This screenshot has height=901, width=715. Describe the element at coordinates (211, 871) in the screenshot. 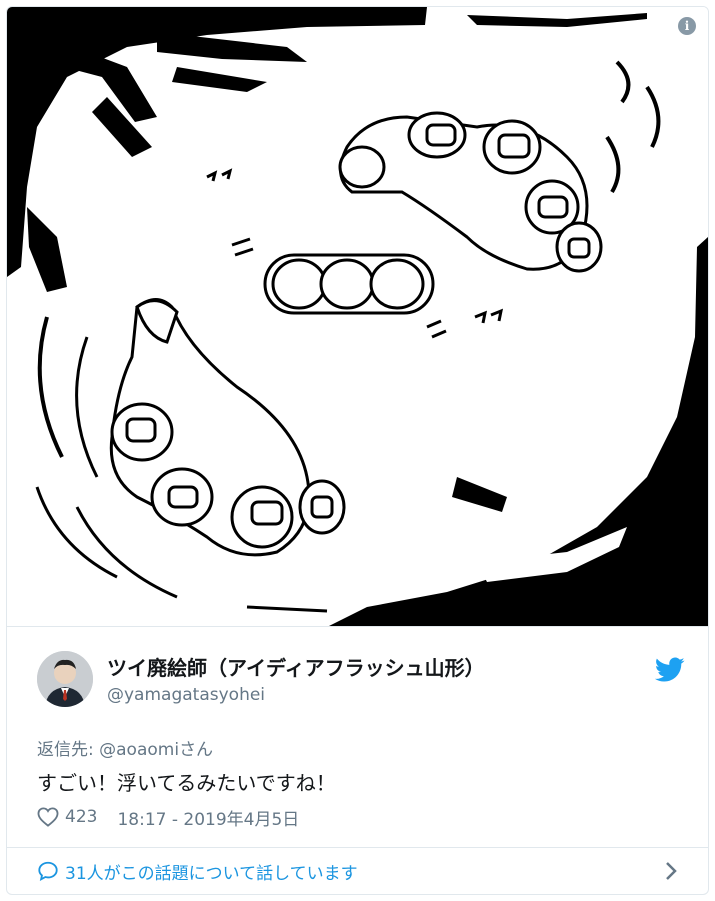

I see `conversation-text: 31人がこの話題について話しています` at that location.